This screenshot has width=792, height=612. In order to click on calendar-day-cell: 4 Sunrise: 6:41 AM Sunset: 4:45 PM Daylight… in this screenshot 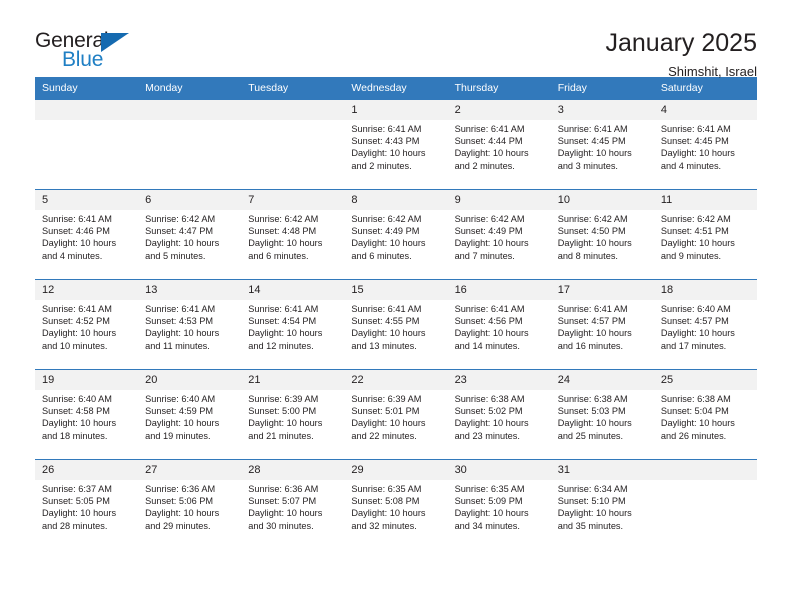, I will do `click(705, 145)`.